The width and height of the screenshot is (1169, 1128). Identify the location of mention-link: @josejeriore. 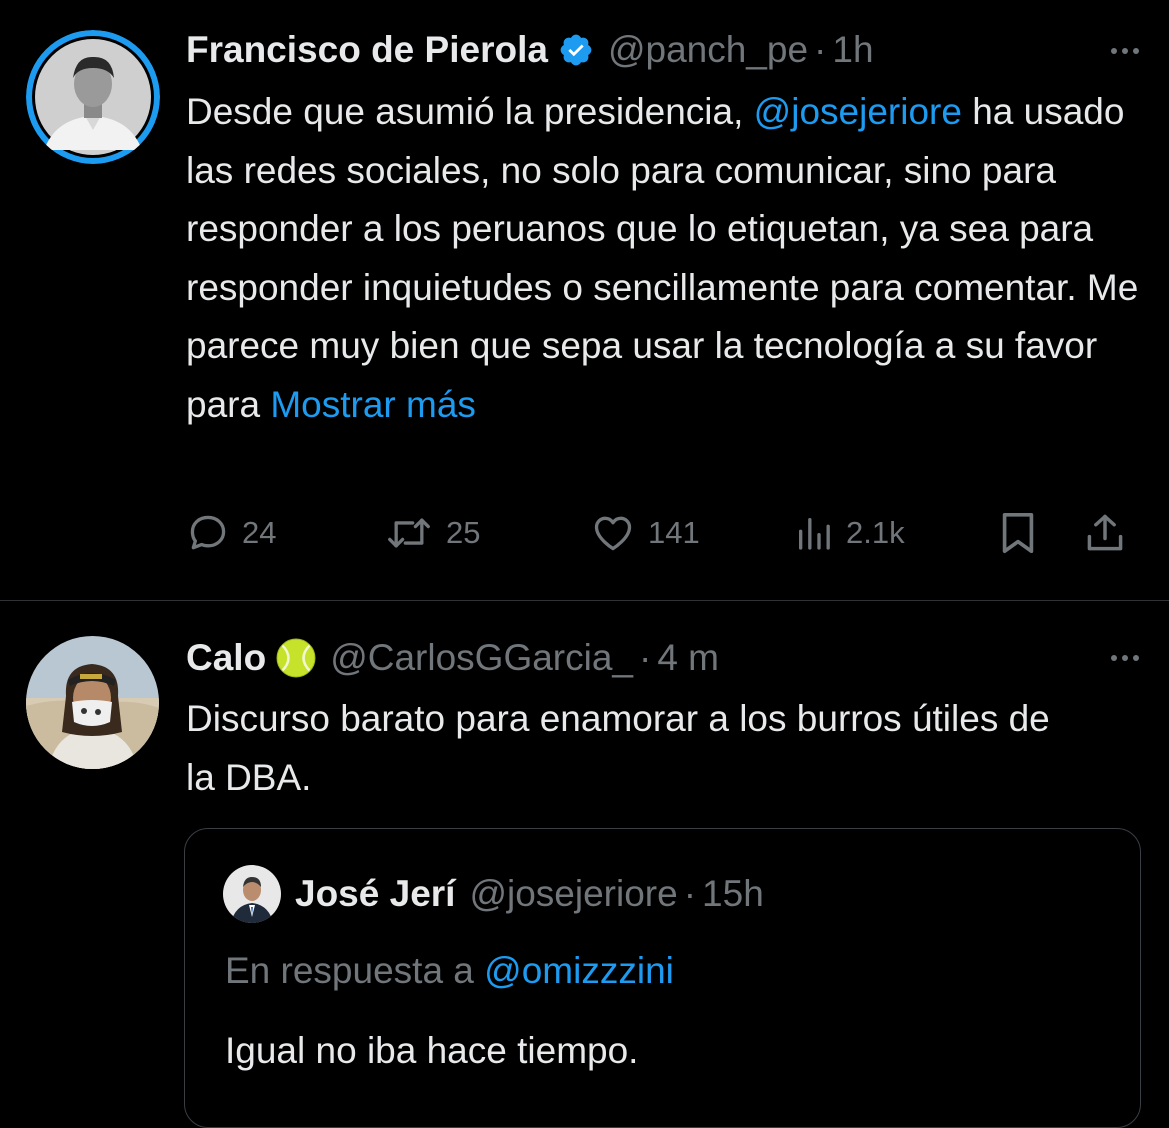
(858, 111).